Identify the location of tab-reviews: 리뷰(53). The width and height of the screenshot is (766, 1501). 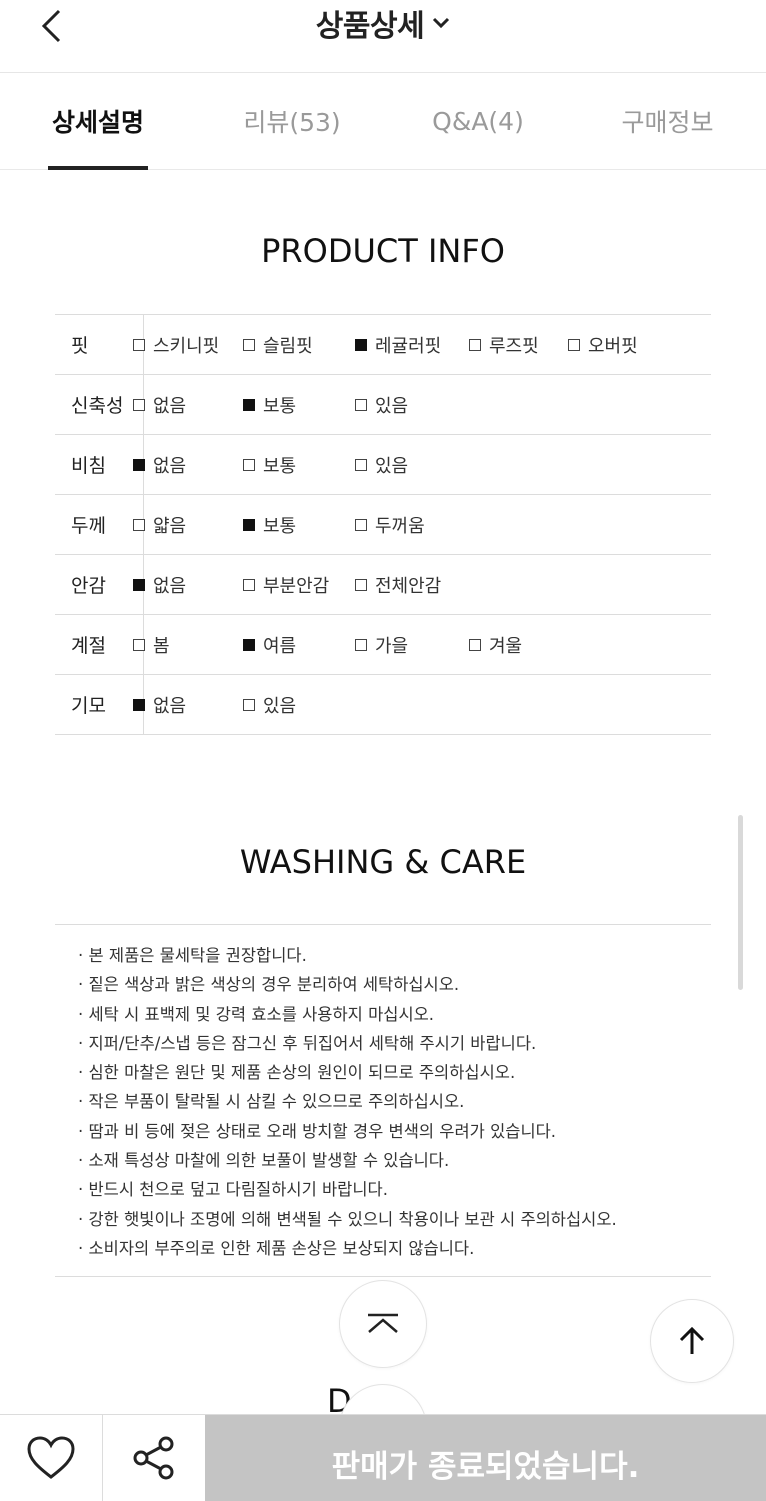
(292, 121).